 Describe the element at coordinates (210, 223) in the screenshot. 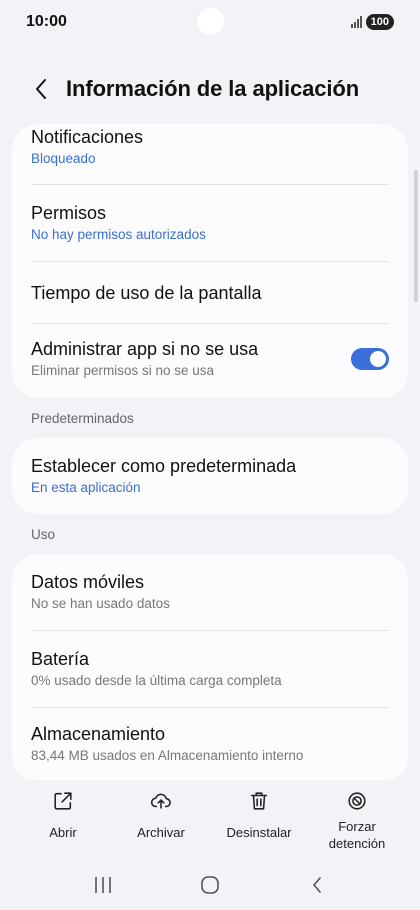

I see `permissions-row: Permisos No hay permisos autorizados` at that location.